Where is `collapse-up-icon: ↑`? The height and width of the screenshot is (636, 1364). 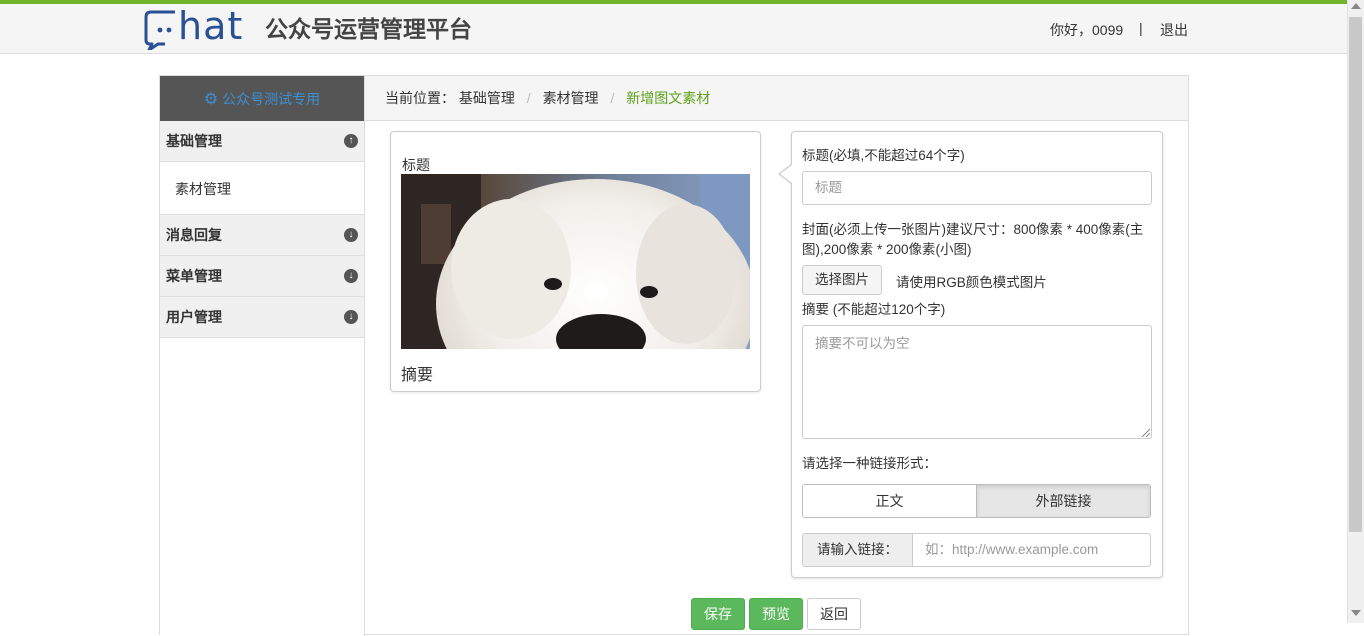
collapse-up-icon: ↑ is located at coordinates (351, 141).